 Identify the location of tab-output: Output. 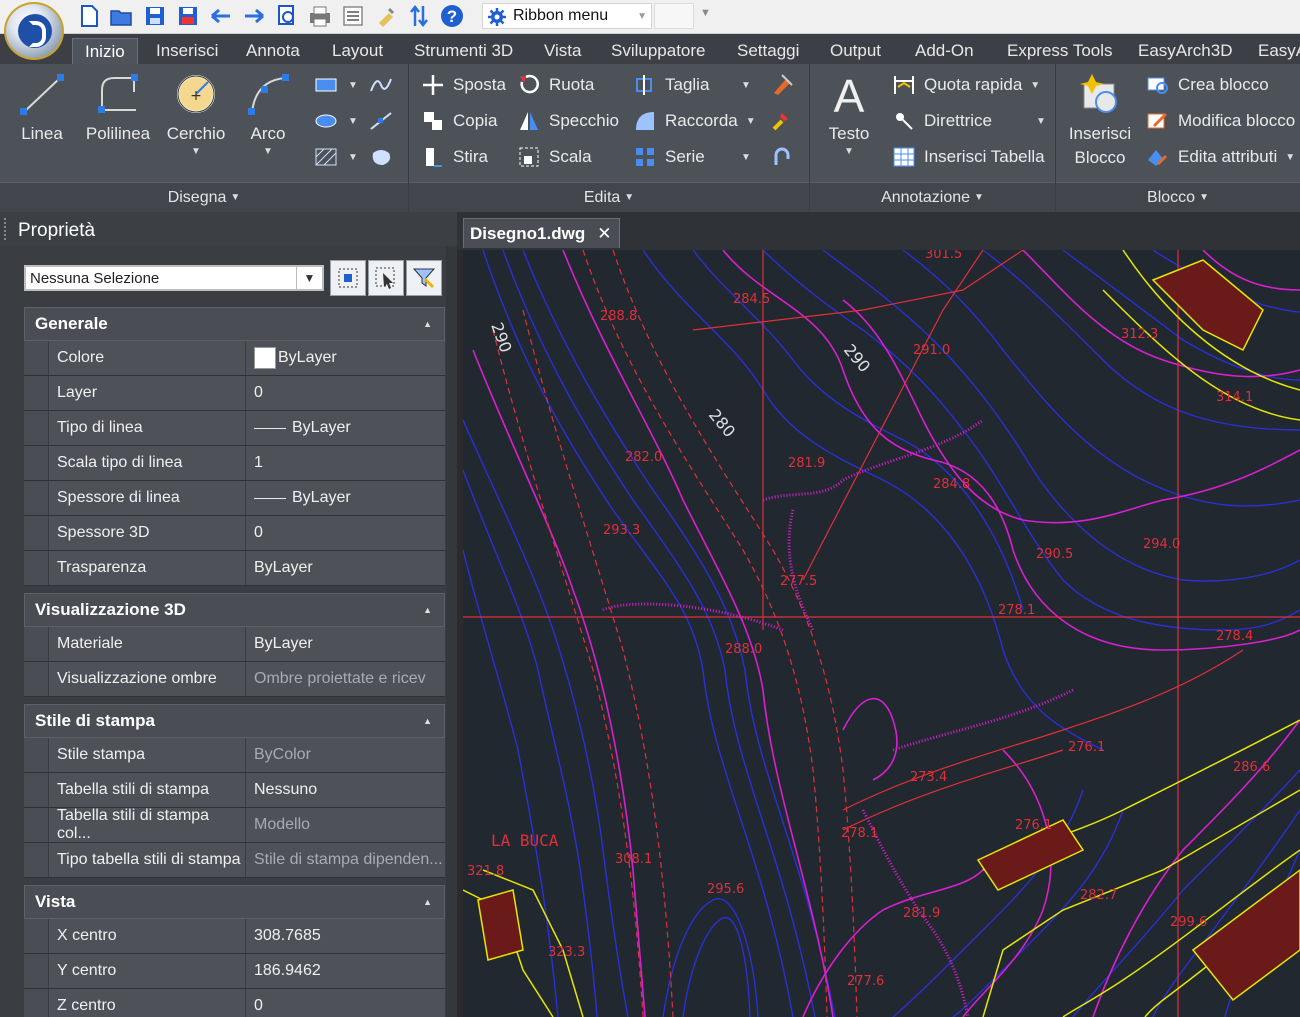
(855, 51).